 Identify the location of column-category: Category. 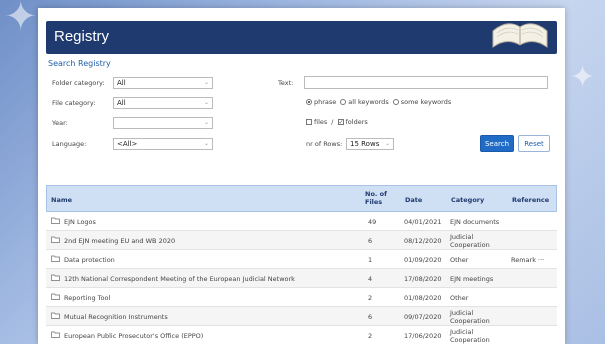
(467, 200).